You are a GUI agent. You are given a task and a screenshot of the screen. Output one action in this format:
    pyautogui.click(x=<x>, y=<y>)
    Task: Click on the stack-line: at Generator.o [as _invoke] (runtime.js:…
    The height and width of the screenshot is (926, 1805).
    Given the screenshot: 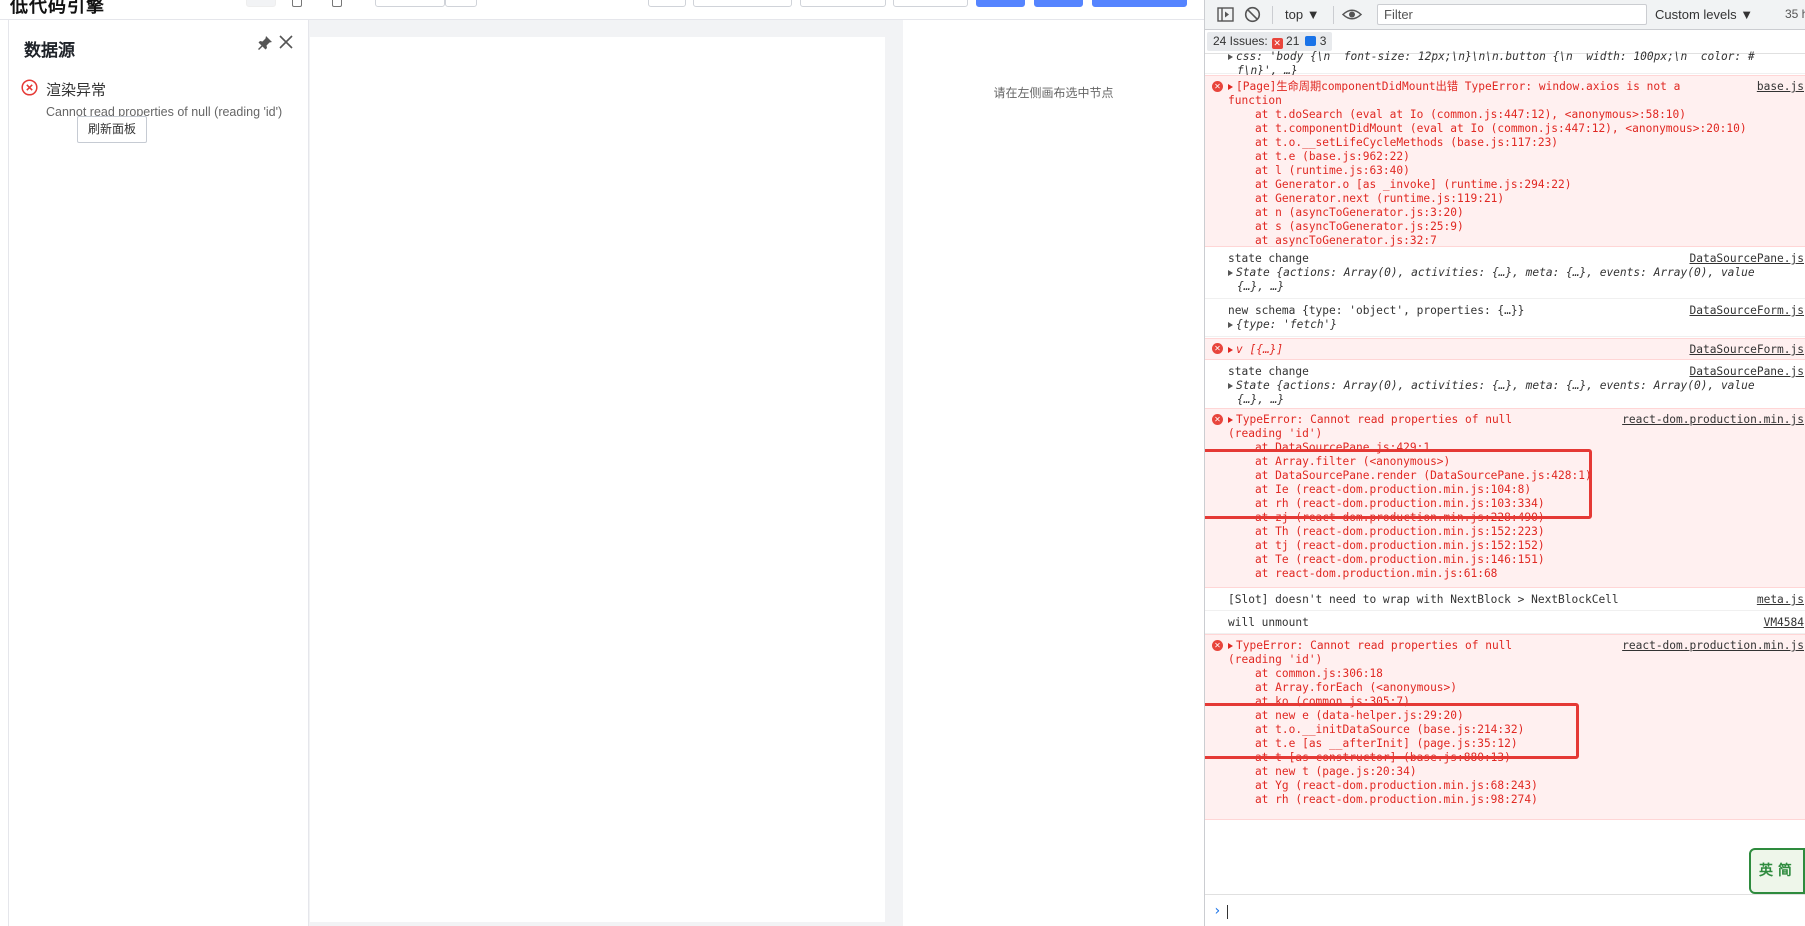 What is the action you would take?
    pyautogui.click(x=1400, y=184)
    